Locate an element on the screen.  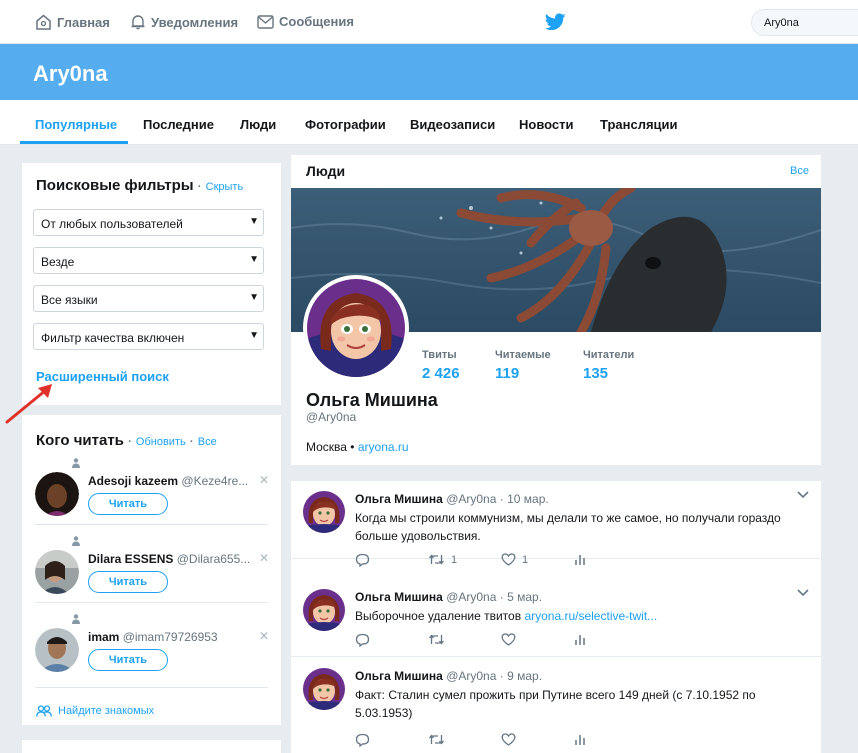
analytics-icon is located at coordinates (580, 560).